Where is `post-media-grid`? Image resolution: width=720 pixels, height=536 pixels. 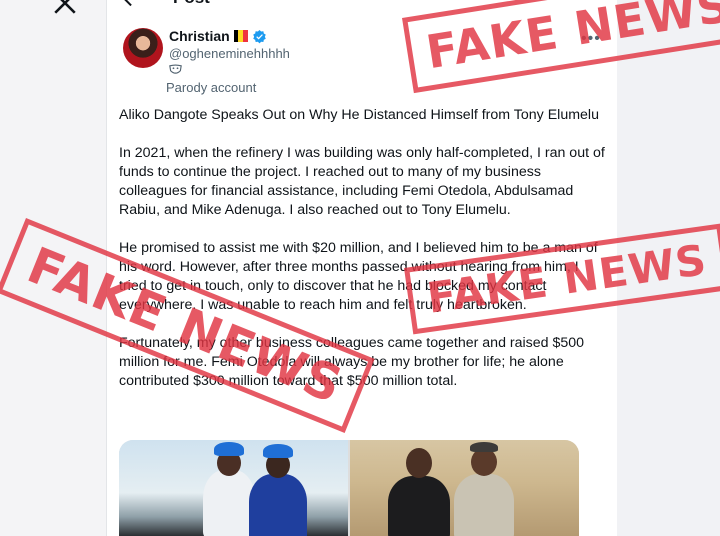 post-media-grid is located at coordinates (349, 488).